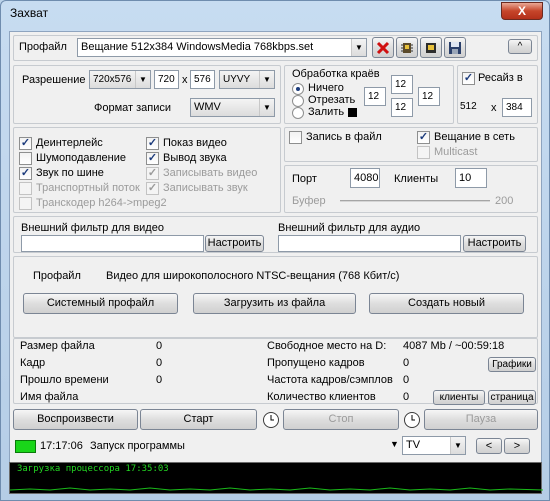 The image size is (550, 501). I want to click on stop-timer-clock-icon, so click(412, 420).